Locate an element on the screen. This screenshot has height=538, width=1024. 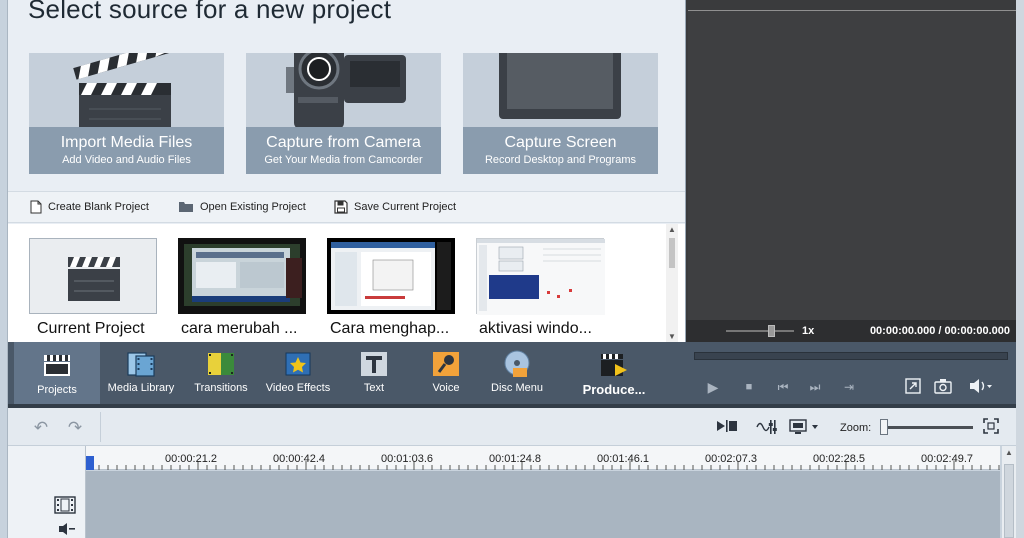
toolbar-projects-button: Projects is located at coordinates (57, 373).